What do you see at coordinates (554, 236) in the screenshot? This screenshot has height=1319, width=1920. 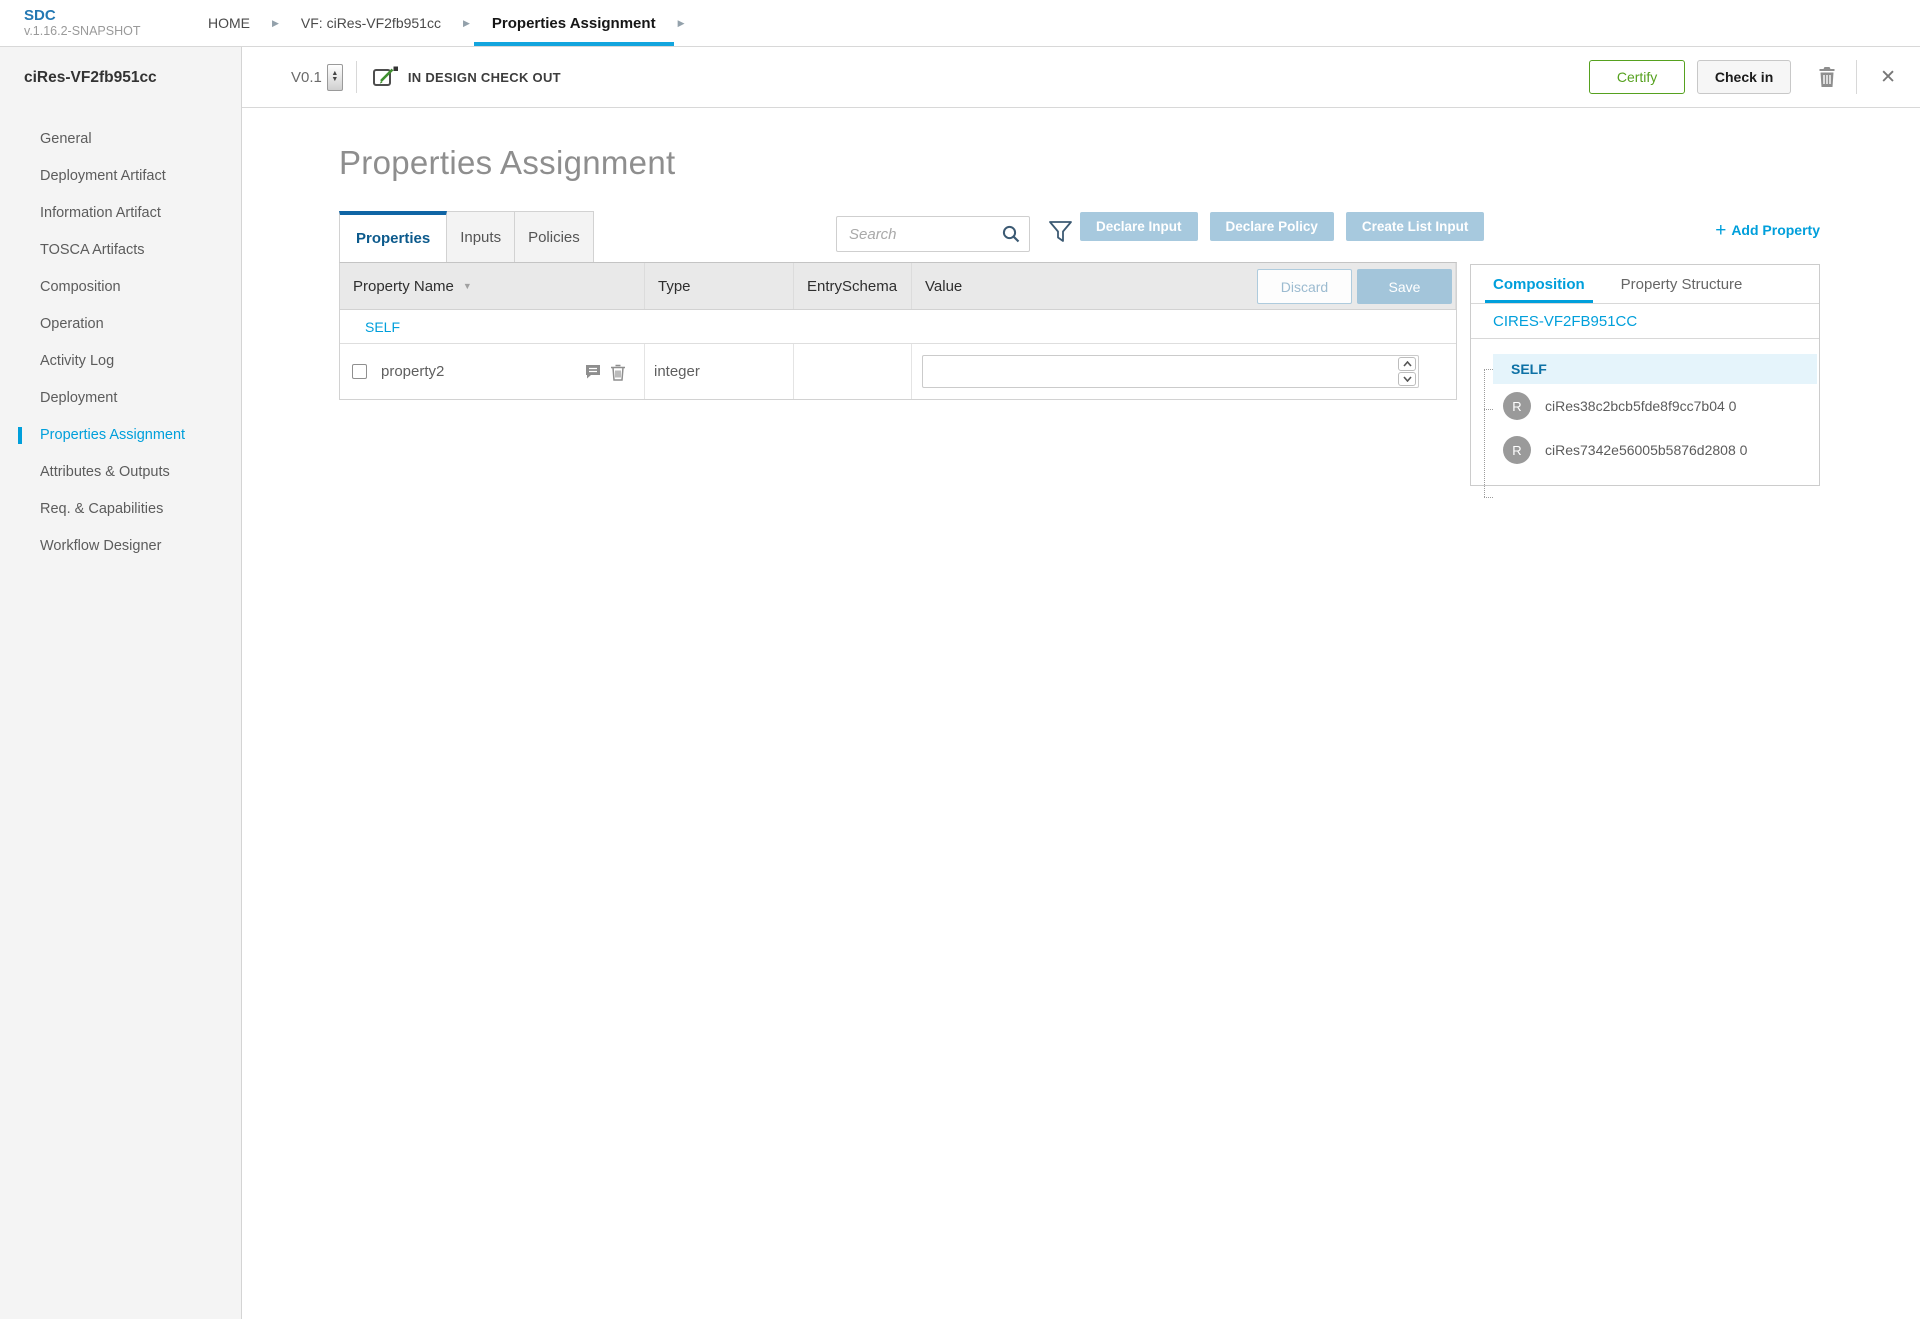 I see `tab-policies: Policies` at bounding box center [554, 236].